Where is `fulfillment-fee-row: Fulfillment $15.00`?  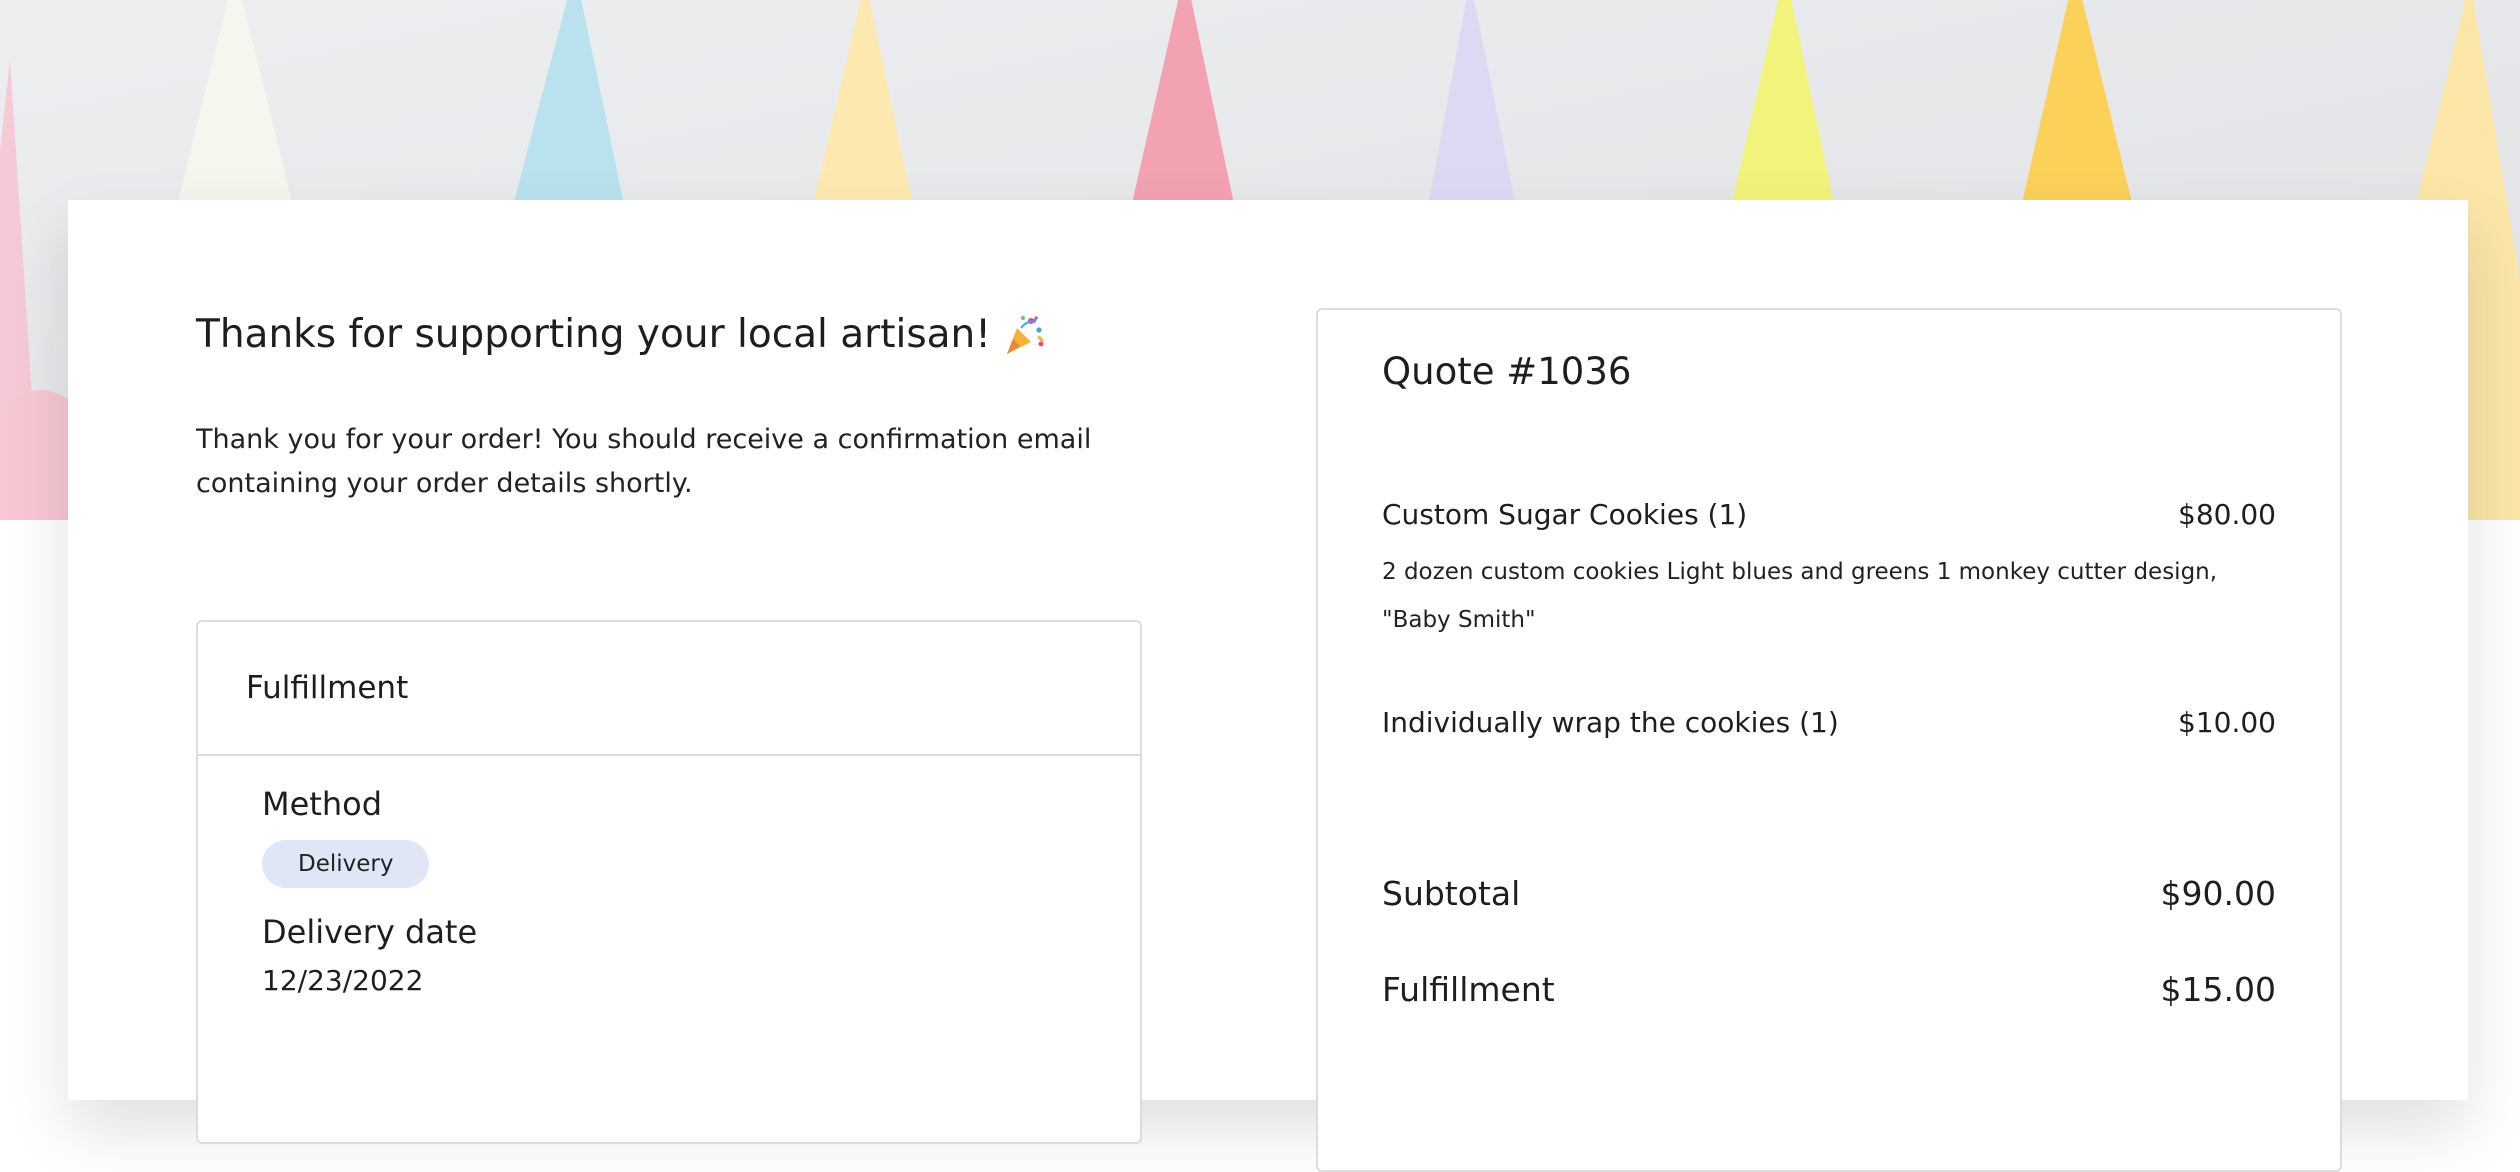 fulfillment-fee-row: Fulfillment $15.00 is located at coordinates (1829, 989).